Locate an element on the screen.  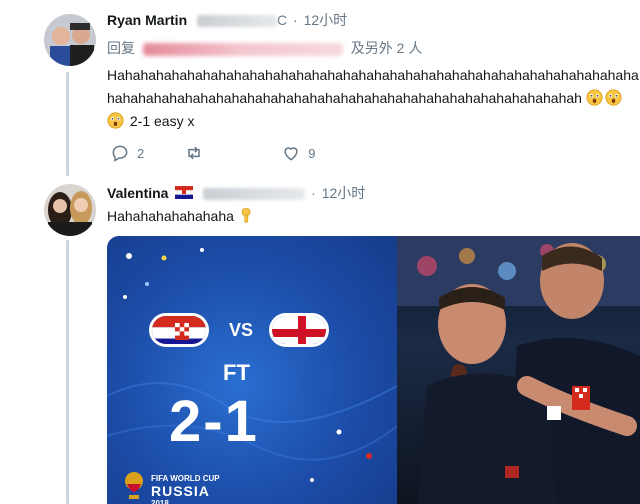
tweet: Valentina · 12小时 Hahahahahahahaha is located at coordinates (373, 205).